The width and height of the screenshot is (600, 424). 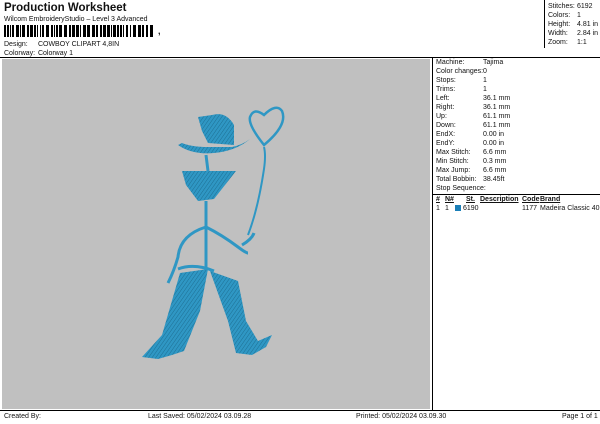 I want to click on info-value: Tajima, so click(x=493, y=62).